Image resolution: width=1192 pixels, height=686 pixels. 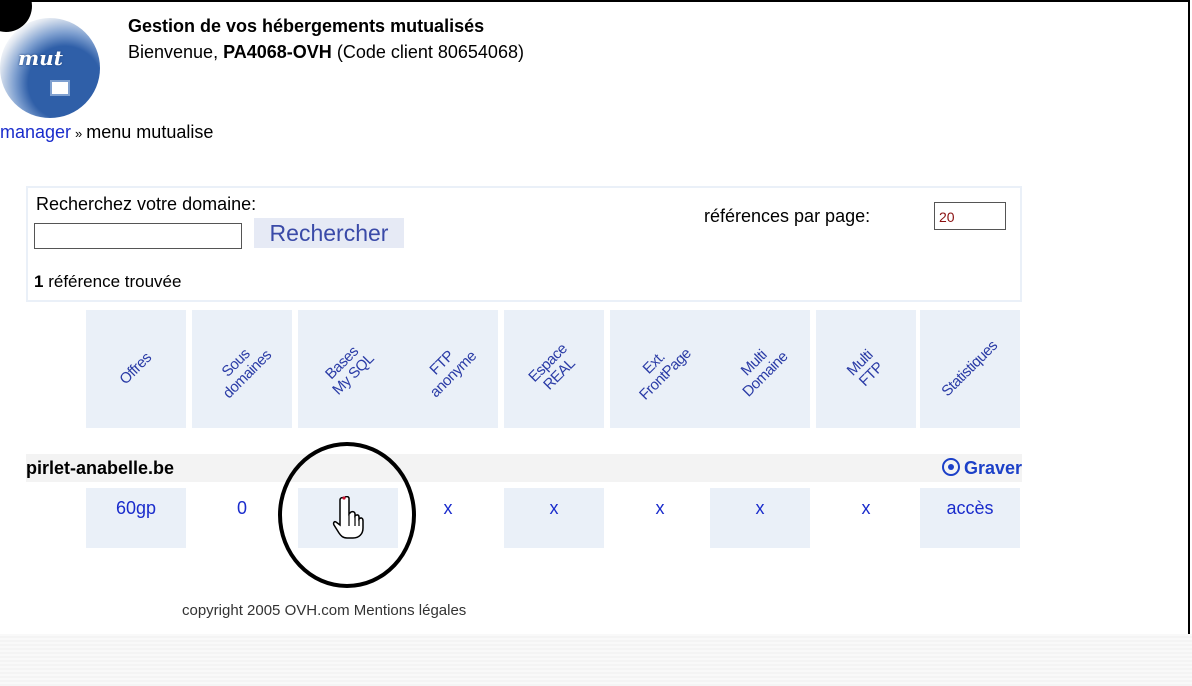 I want to click on graver-link: Graver, so click(x=981, y=467).